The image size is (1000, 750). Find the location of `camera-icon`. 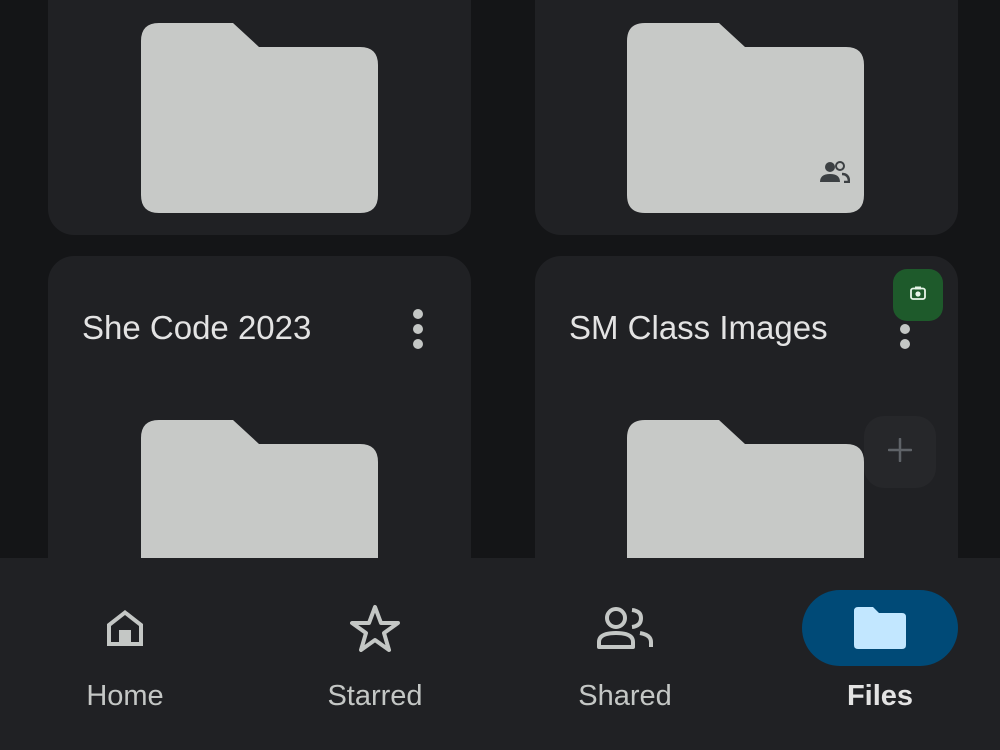

camera-icon is located at coordinates (918, 295).